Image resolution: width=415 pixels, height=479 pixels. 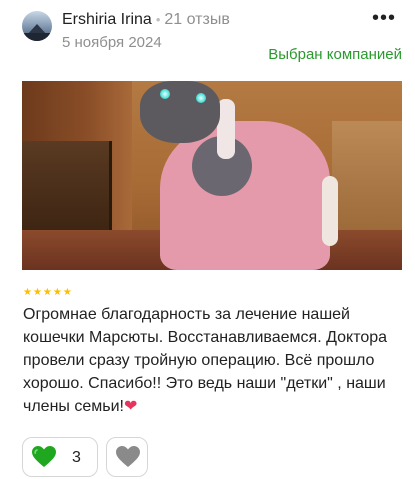 I want to click on like-button: 3, so click(x=60, y=457).